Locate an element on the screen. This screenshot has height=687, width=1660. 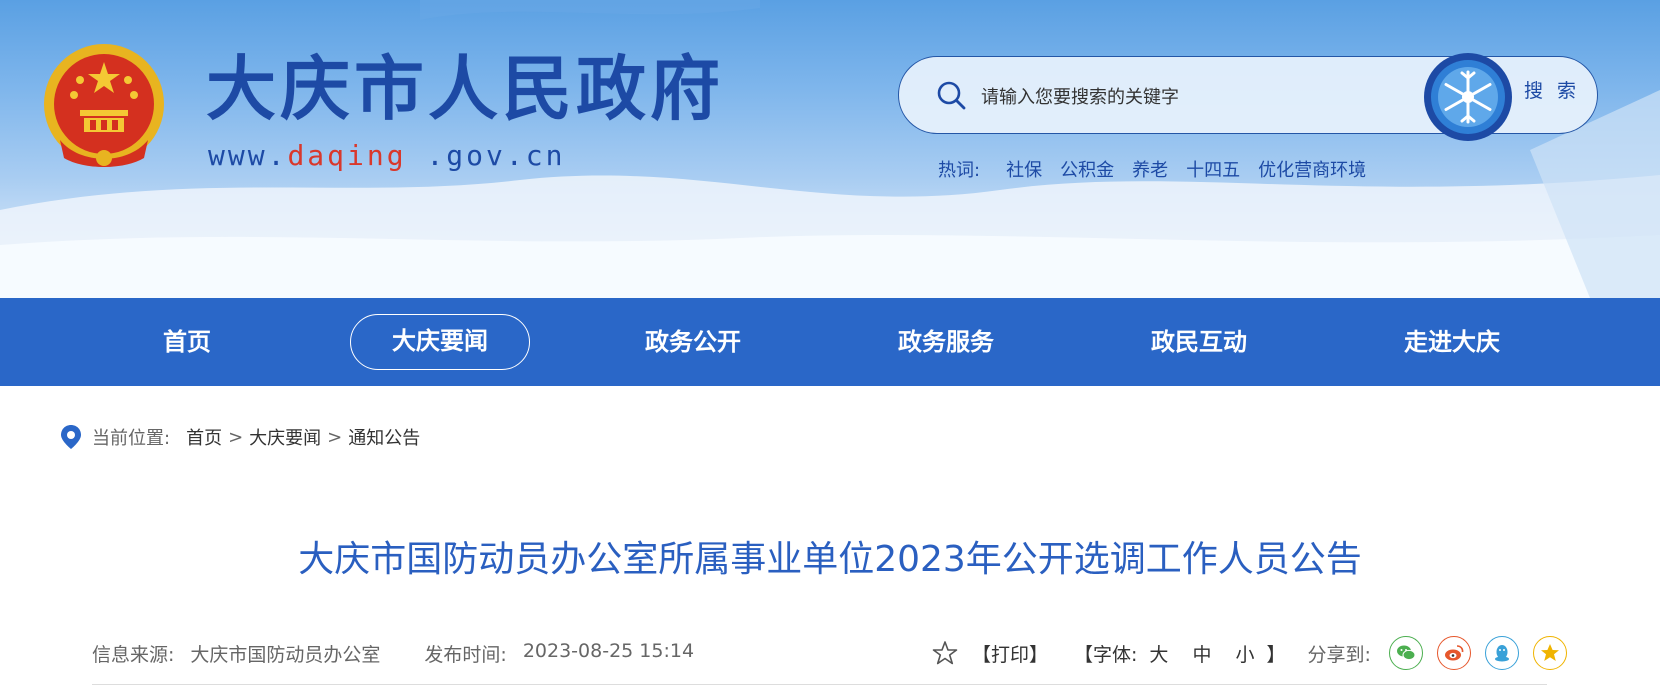
nav-item-daqing-news: 大庆要闻 is located at coordinates (440, 342).